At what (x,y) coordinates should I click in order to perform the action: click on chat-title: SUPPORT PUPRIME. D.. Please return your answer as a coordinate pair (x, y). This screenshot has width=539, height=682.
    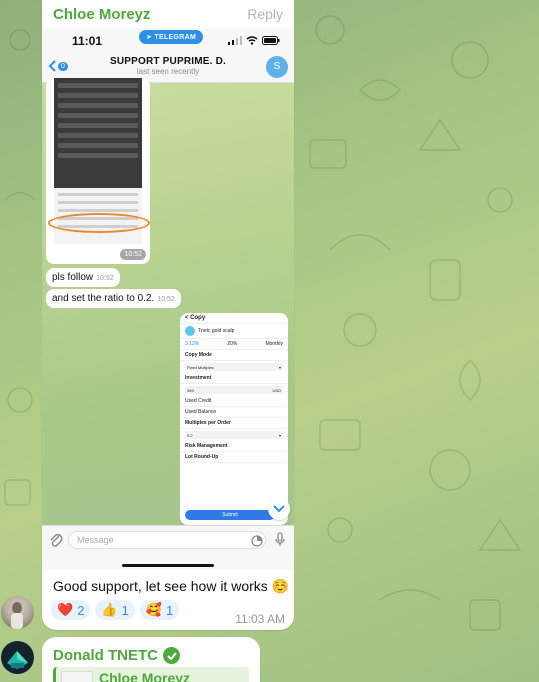
    Looking at the image, I should click on (168, 61).